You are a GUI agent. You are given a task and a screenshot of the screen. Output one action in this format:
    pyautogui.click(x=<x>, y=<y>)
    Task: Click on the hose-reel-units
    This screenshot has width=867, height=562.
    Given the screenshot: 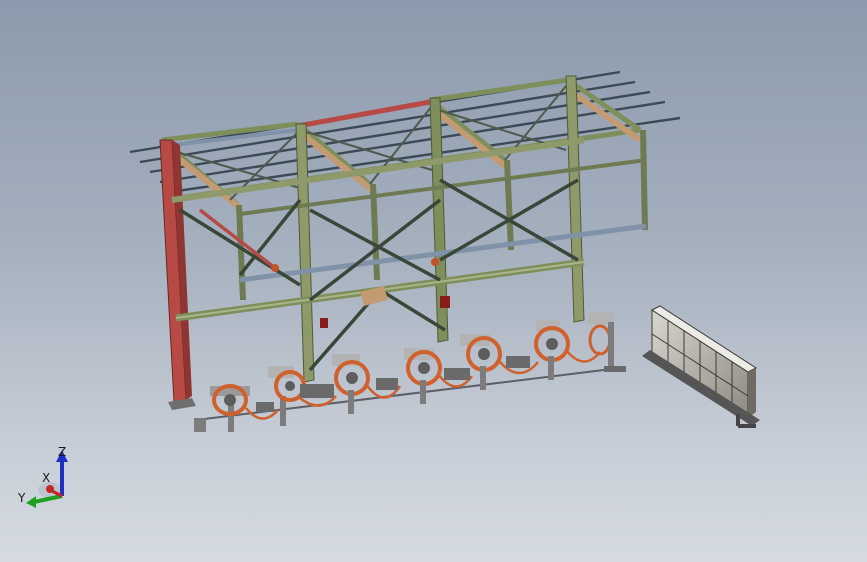 What is the action you would take?
    pyautogui.click(x=410, y=372)
    